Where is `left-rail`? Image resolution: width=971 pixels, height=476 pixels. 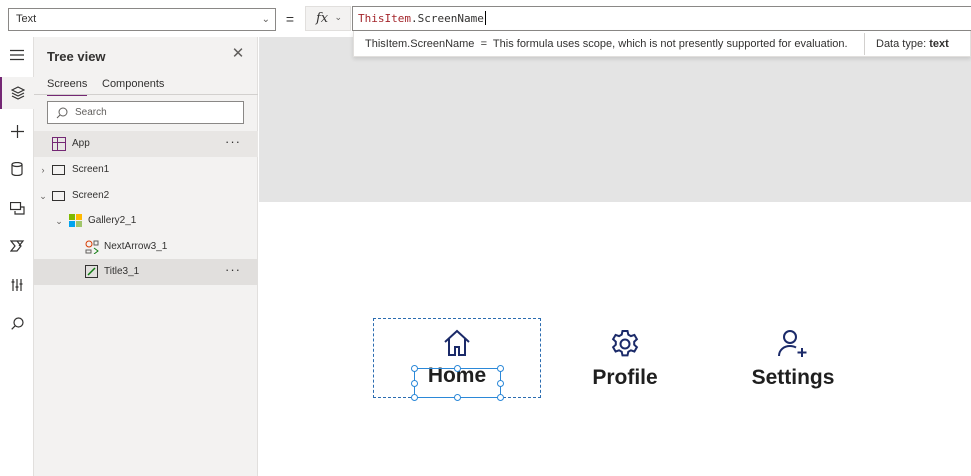 left-rail is located at coordinates (17, 256).